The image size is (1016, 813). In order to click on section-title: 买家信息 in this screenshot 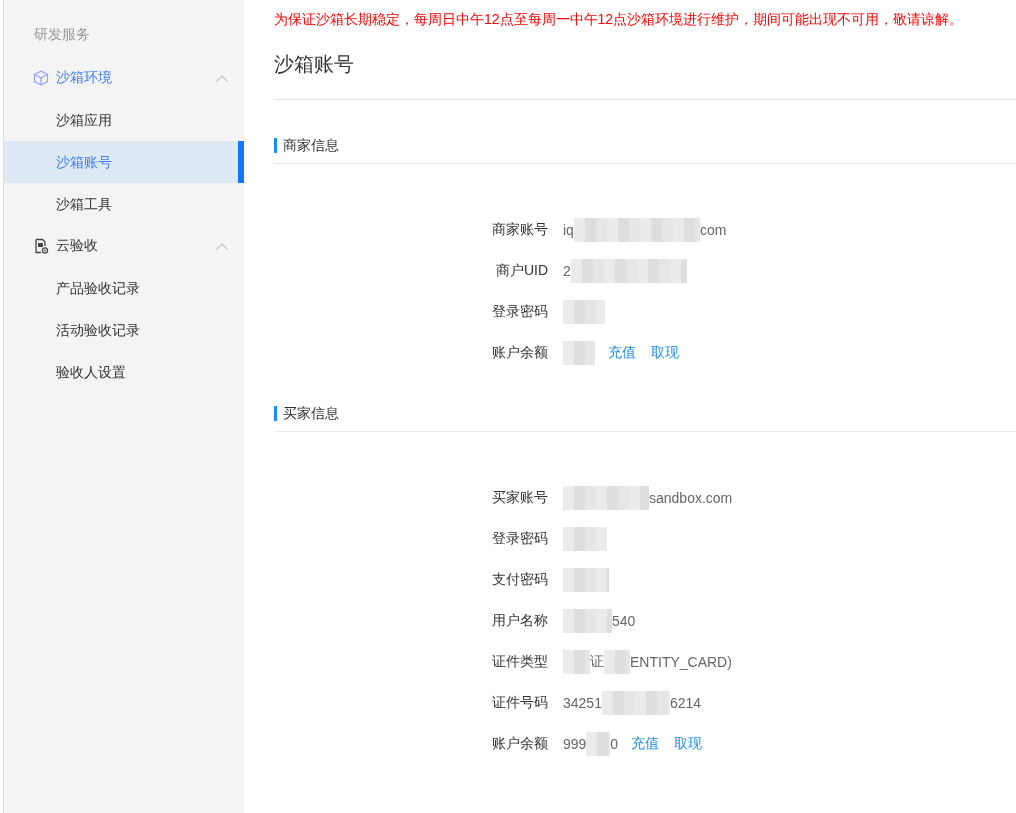, I will do `click(306, 413)`.